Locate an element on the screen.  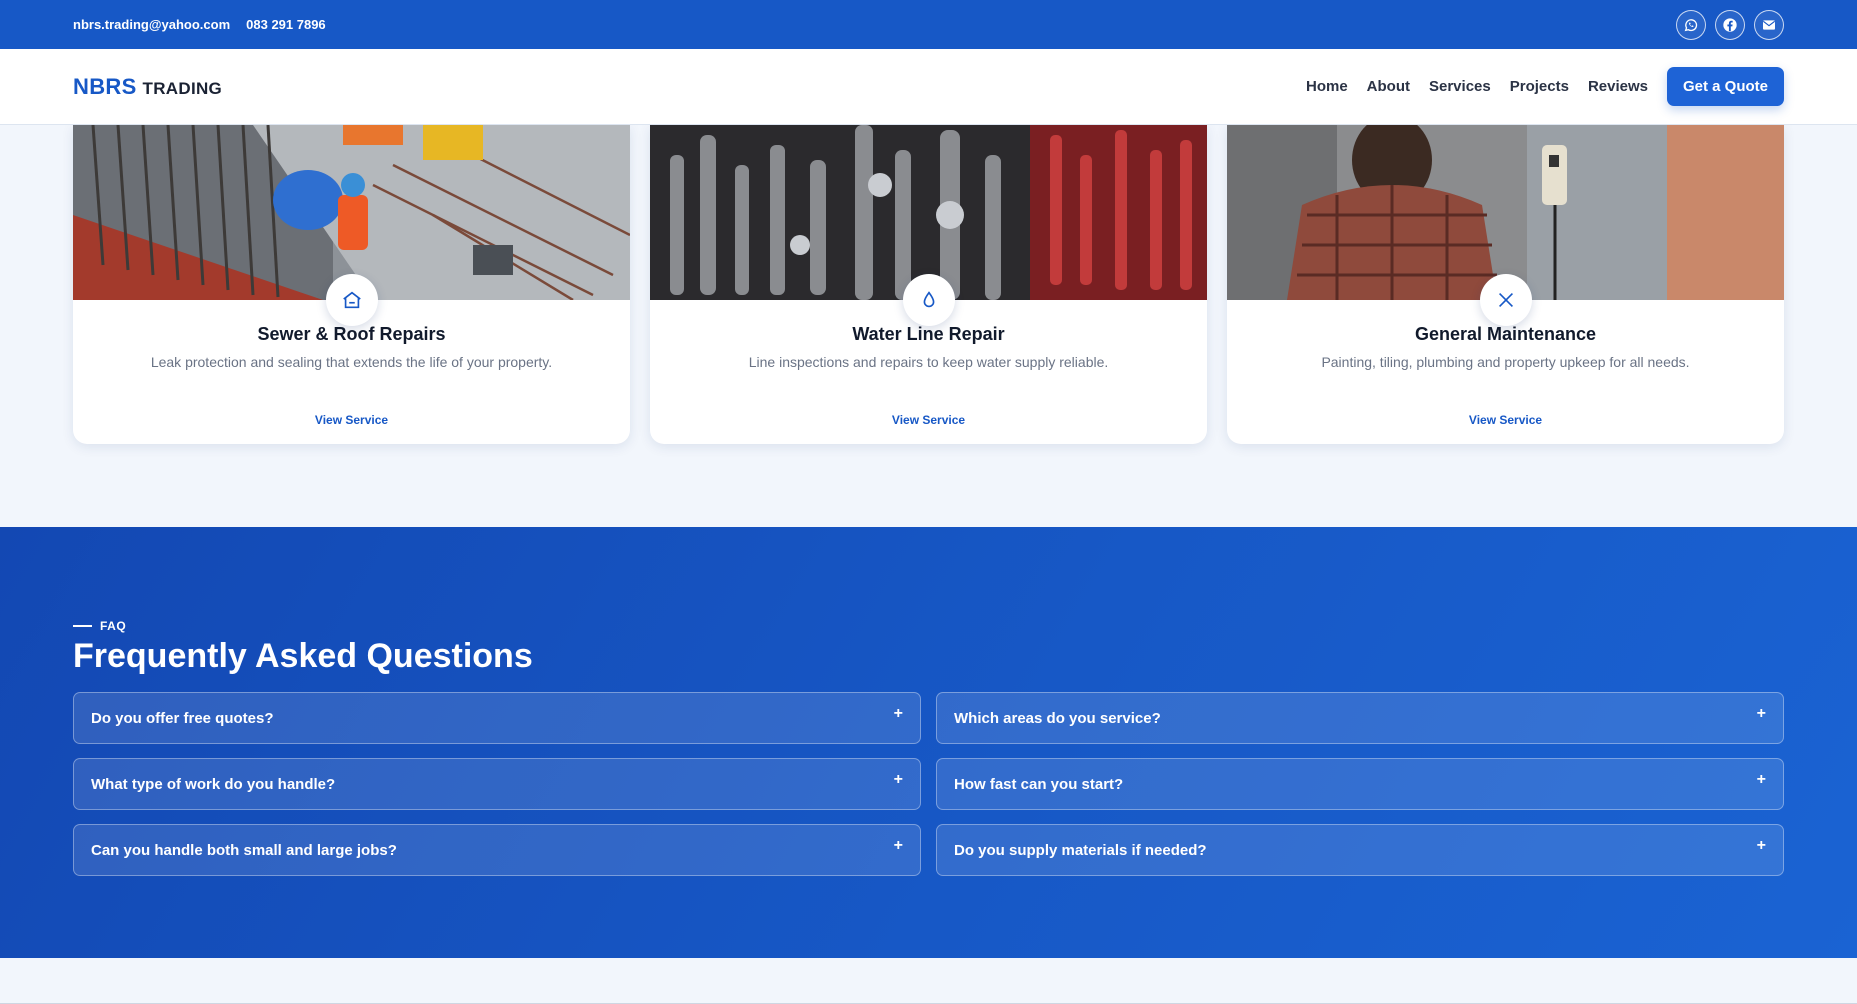
whatsapp-icon is located at coordinates (1691, 24).